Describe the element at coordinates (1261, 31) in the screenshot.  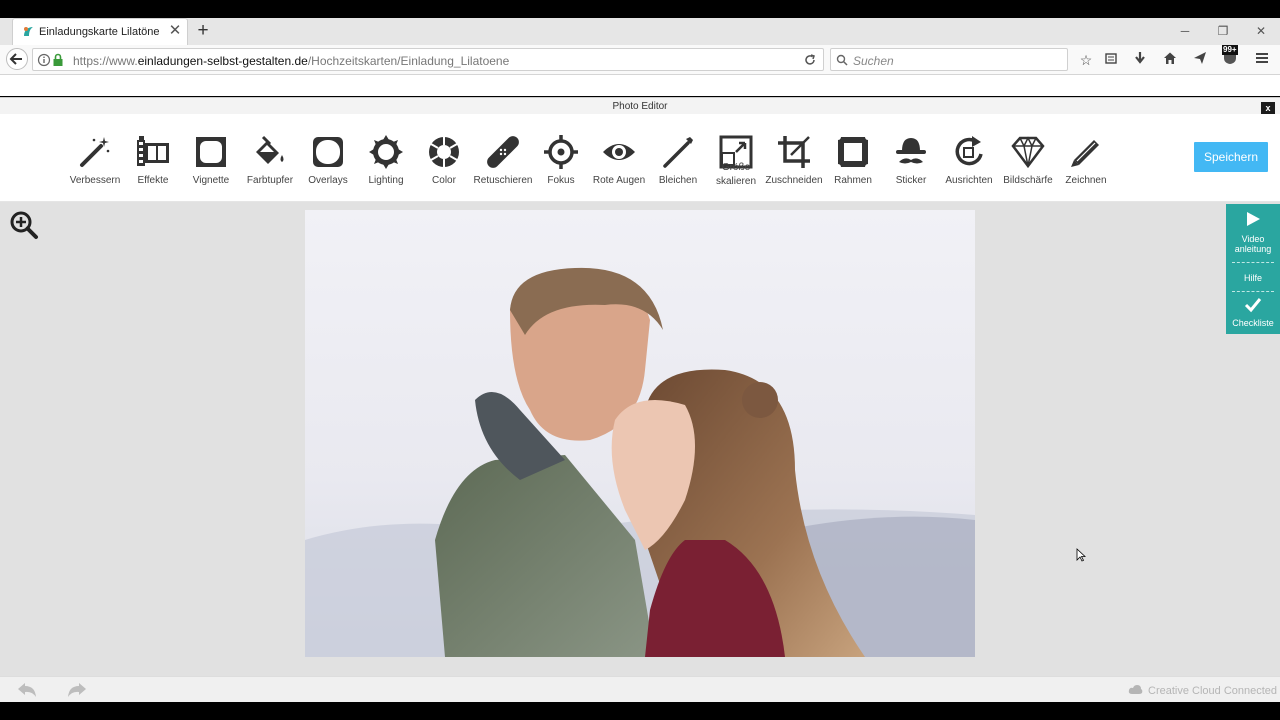
I see `window-close-icon: ✕` at that location.